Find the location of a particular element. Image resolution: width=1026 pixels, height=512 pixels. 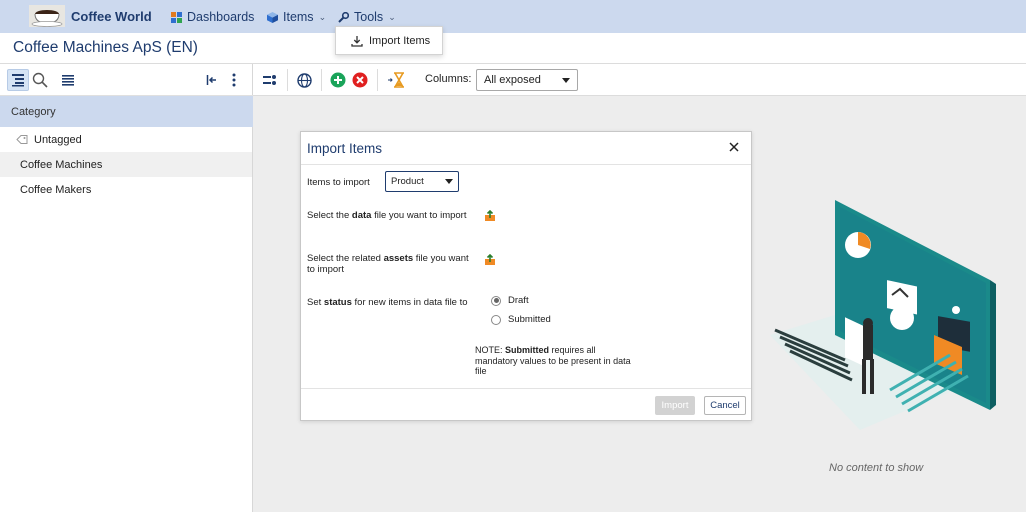

collapse-panel-button is located at coordinates (212, 80).